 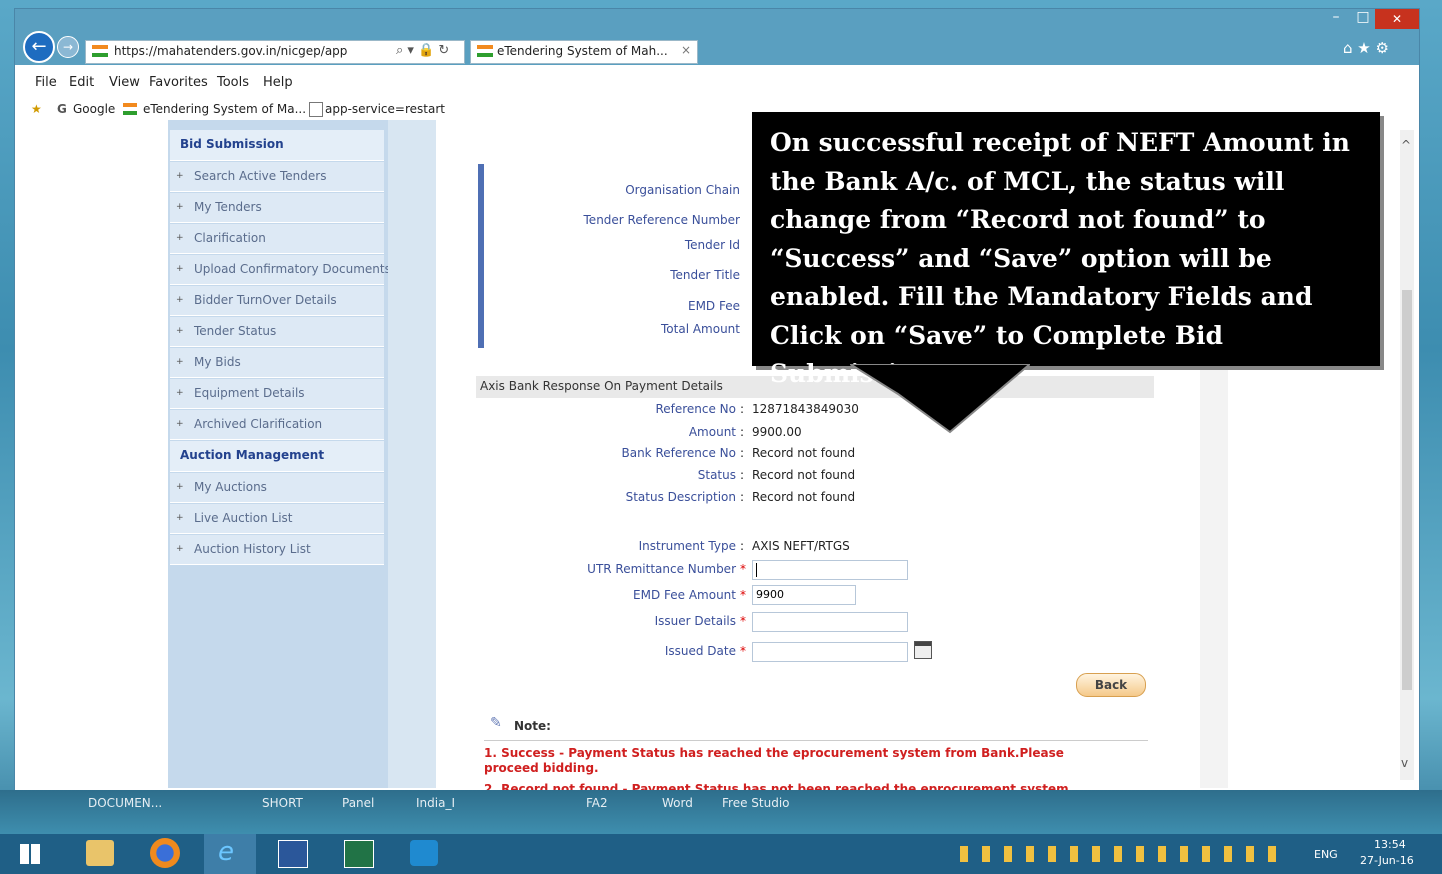 What do you see at coordinates (277, 456) in the screenshot?
I see `sidebar-header-auction-management: Auction Management` at bounding box center [277, 456].